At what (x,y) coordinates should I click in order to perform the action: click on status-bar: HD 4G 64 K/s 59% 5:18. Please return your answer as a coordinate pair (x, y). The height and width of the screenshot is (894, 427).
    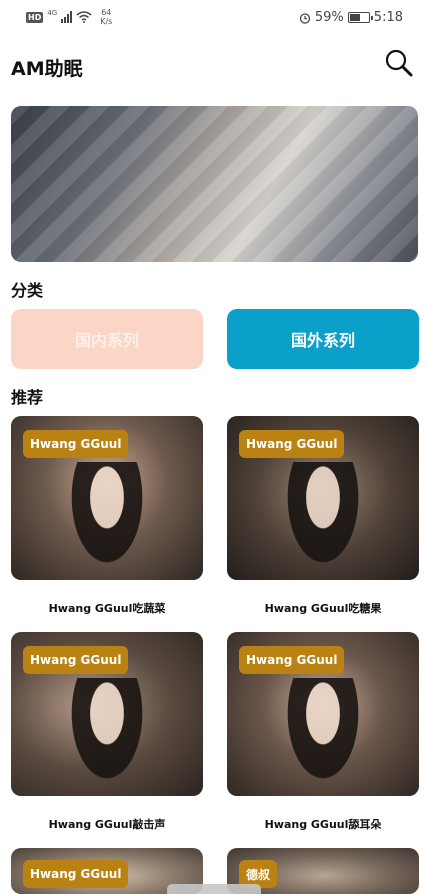
    Looking at the image, I should click on (213, 18).